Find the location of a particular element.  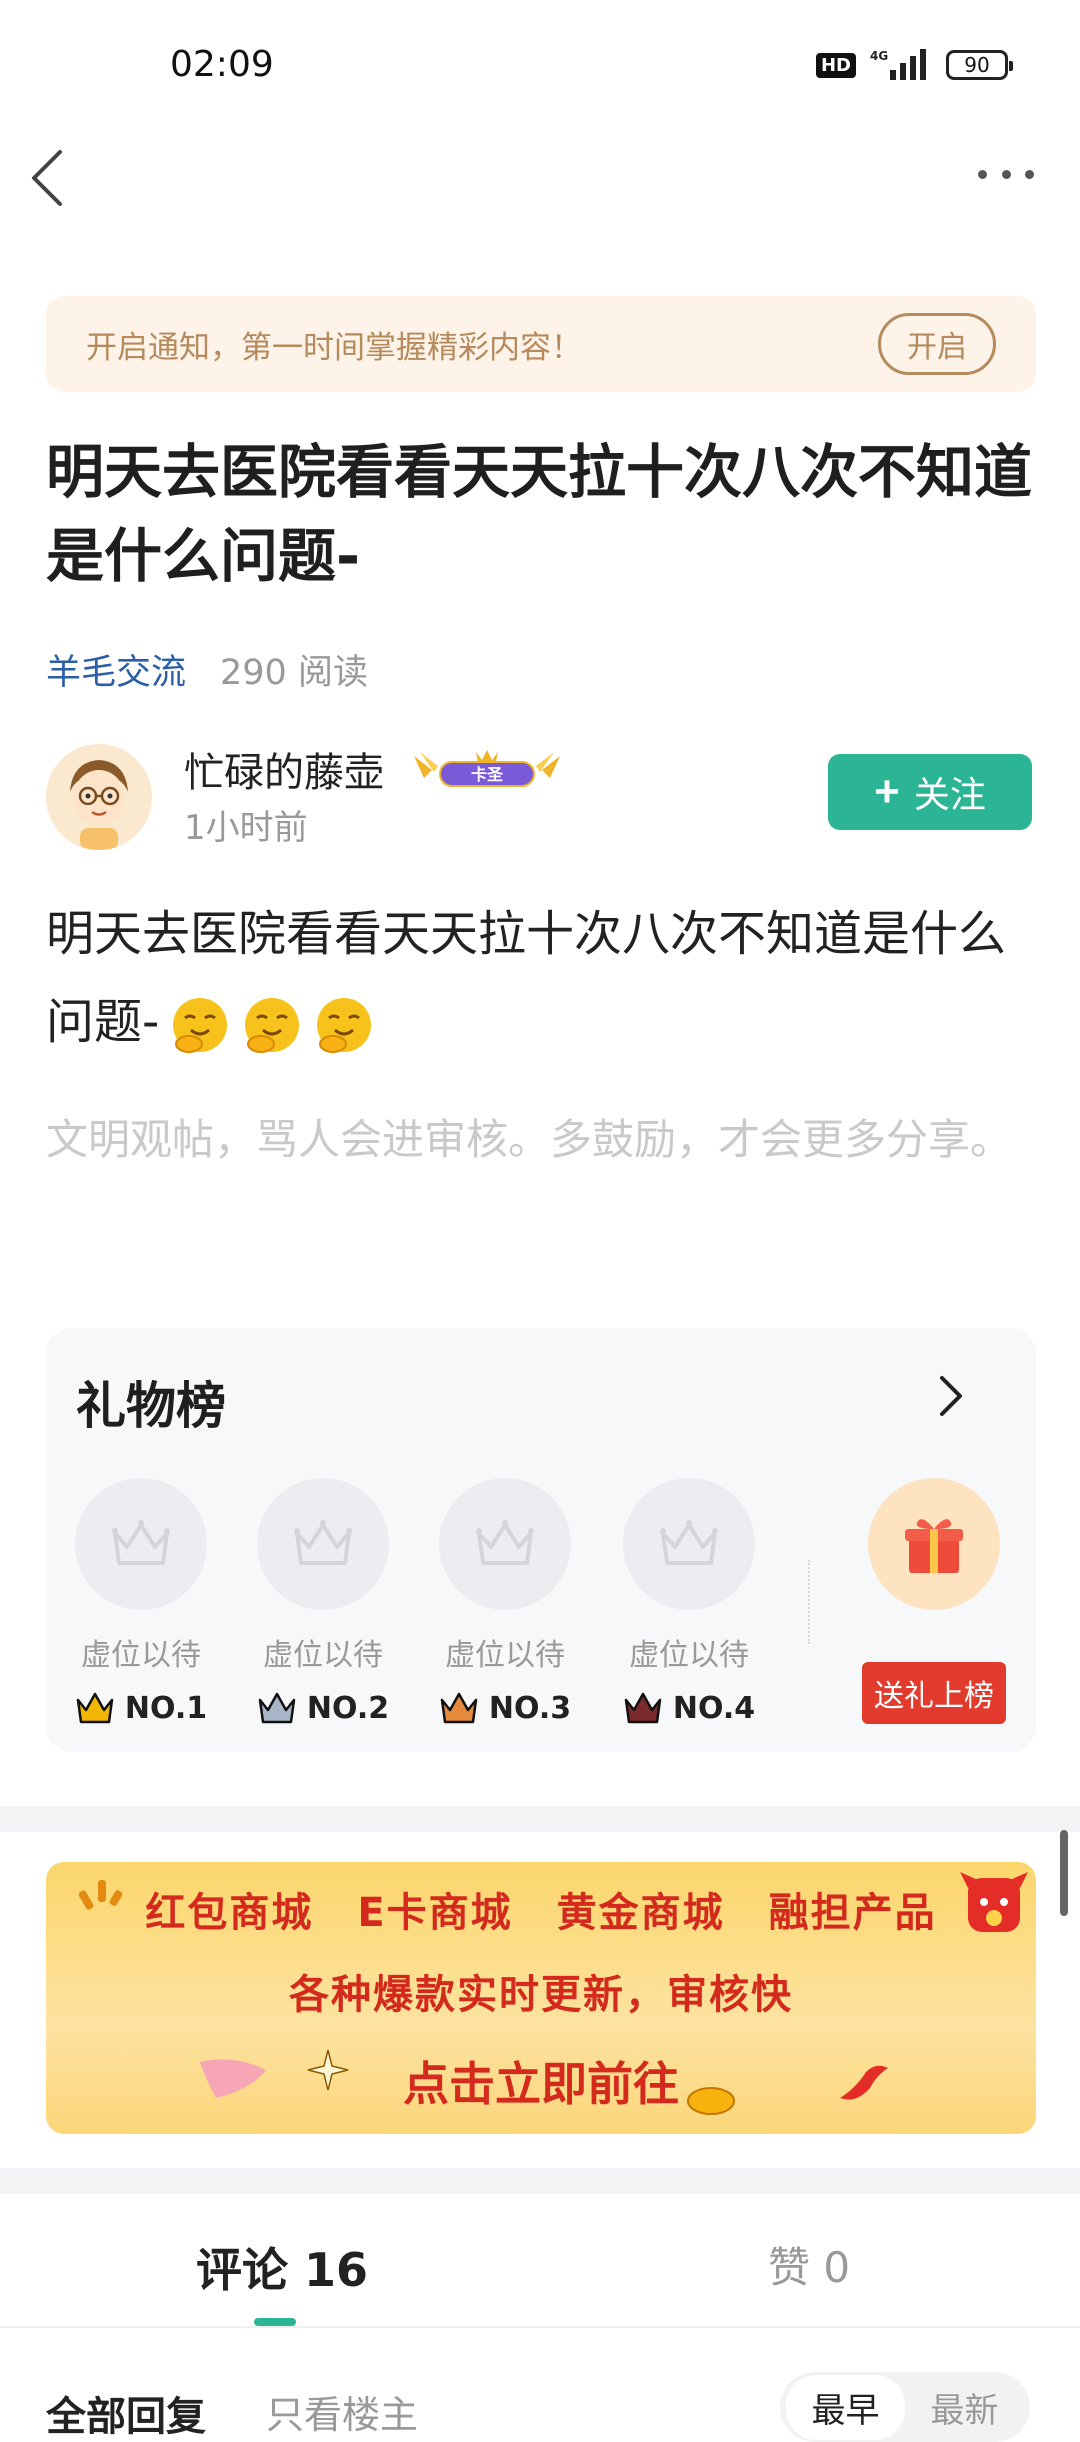

gift-box-button is located at coordinates (934, 1544).